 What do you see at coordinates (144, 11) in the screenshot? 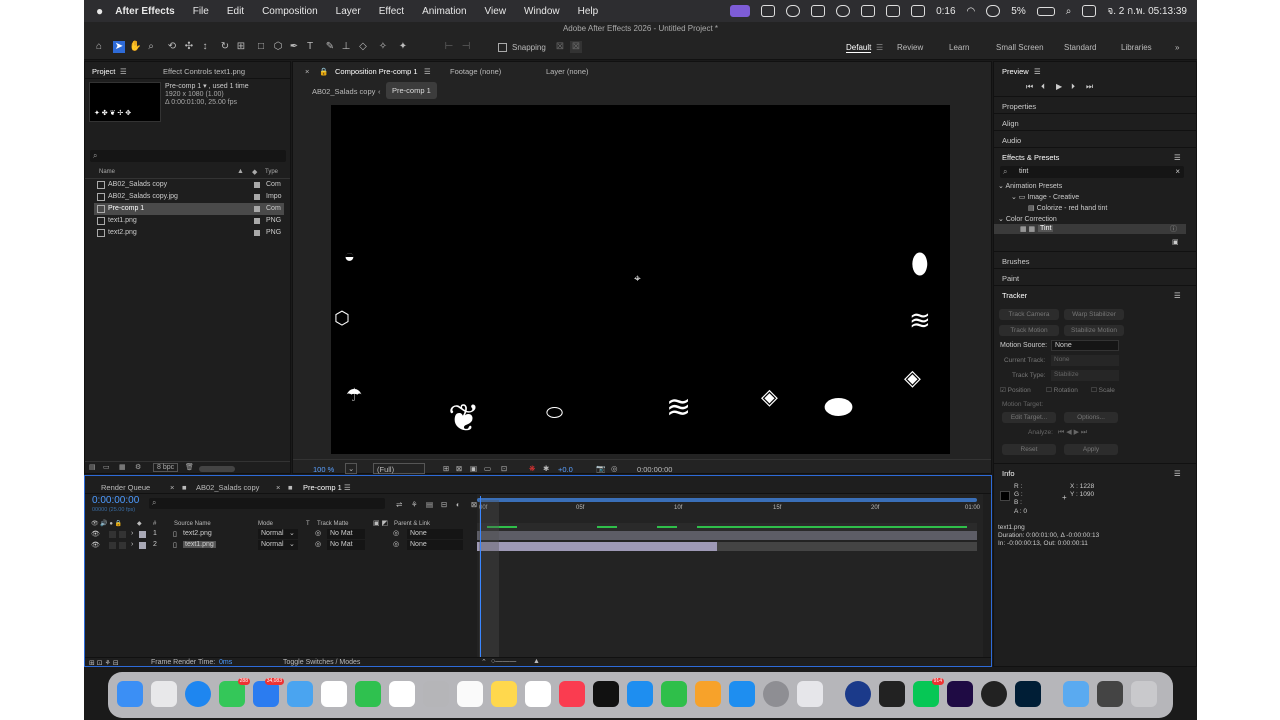
I see `app-name: After Effects` at bounding box center [144, 11].